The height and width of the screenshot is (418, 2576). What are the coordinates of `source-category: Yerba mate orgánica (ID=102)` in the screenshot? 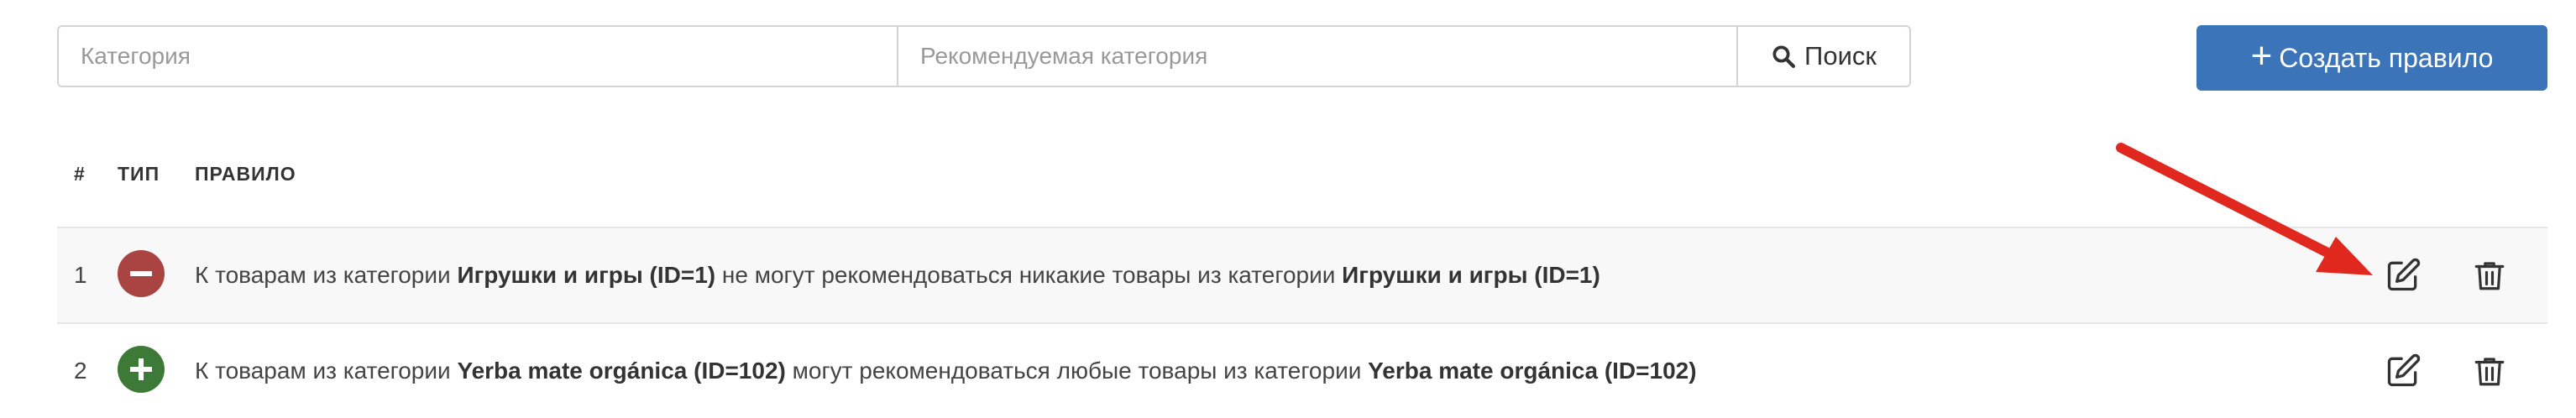 It's located at (622, 371).